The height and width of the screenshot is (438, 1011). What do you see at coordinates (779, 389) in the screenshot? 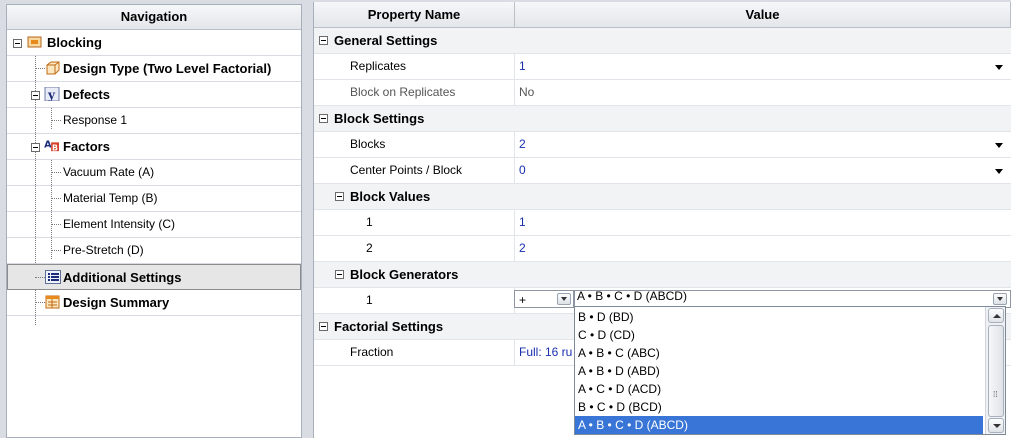
I see `dropdown-option: A • C • D (ACD)` at bounding box center [779, 389].